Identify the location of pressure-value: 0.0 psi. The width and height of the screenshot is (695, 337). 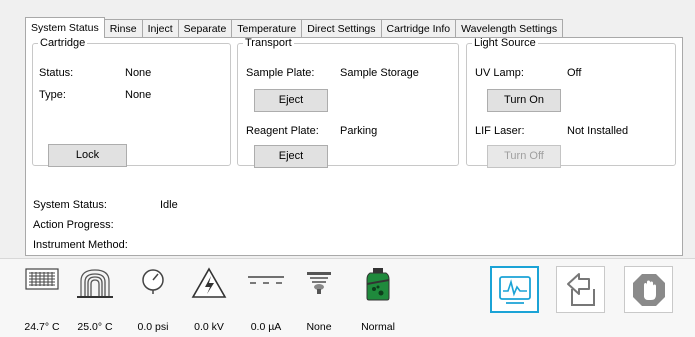
(153, 327).